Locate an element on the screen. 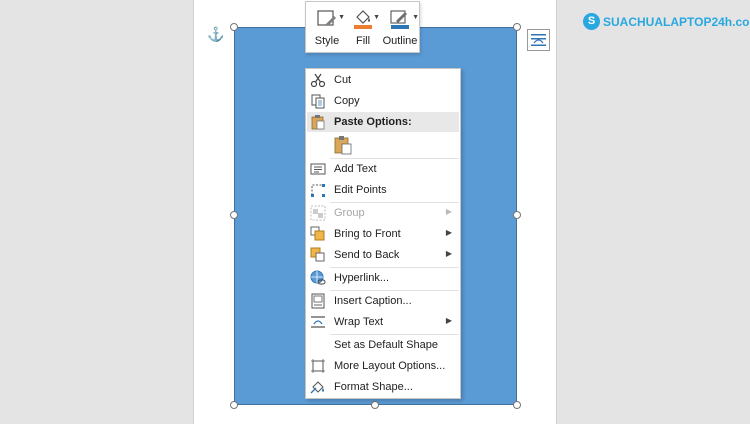  resize-handle-bottom-middle is located at coordinates (375, 405).